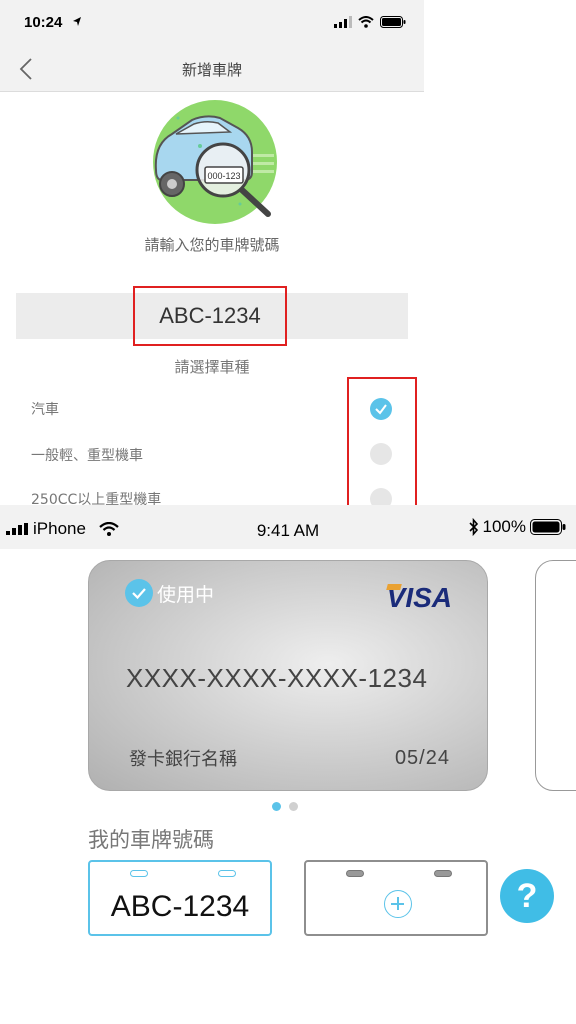  What do you see at coordinates (473, 527) in the screenshot?
I see `bluetooth-icon` at bounding box center [473, 527].